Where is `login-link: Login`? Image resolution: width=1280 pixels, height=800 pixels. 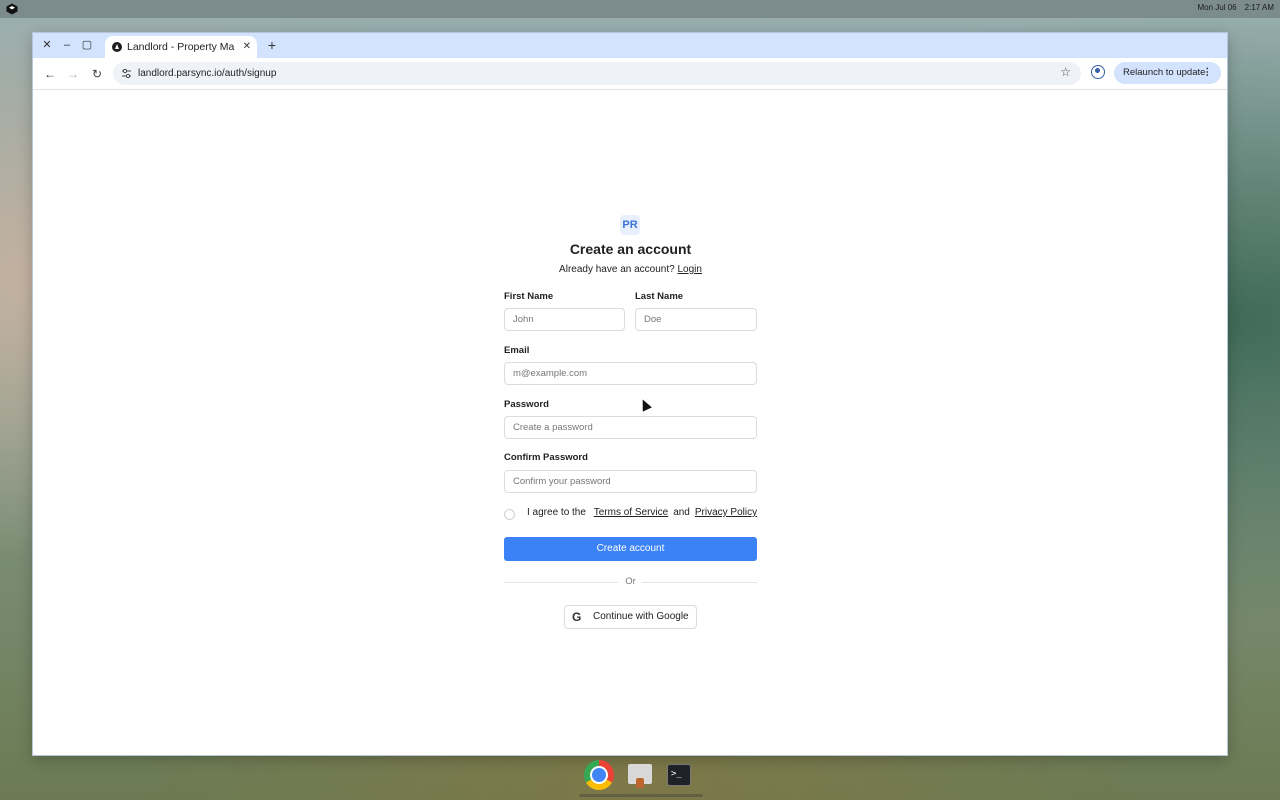
login-link: Login is located at coordinates (689, 269).